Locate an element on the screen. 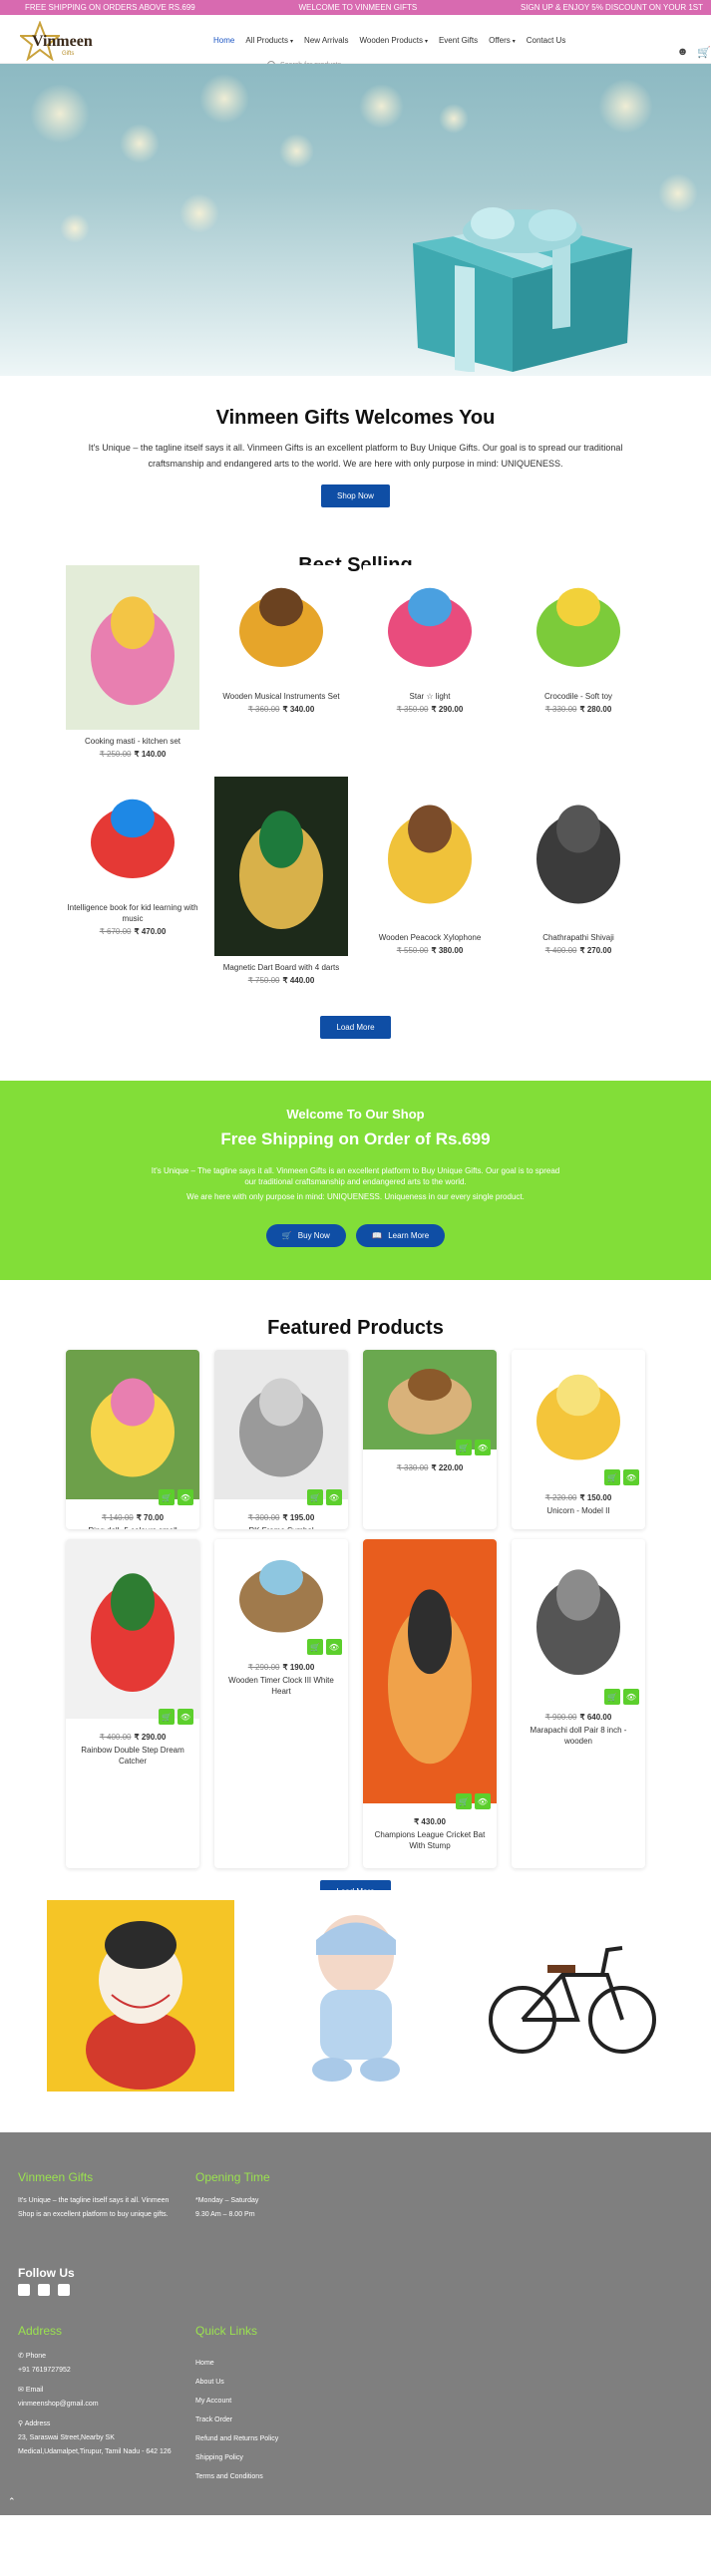 Image resolution: width=711 pixels, height=2576 pixels. featured-product-card: 🛒👁 ₹ 300.00₹ 195.00 RK Frame Symbol is located at coordinates (281, 1439).